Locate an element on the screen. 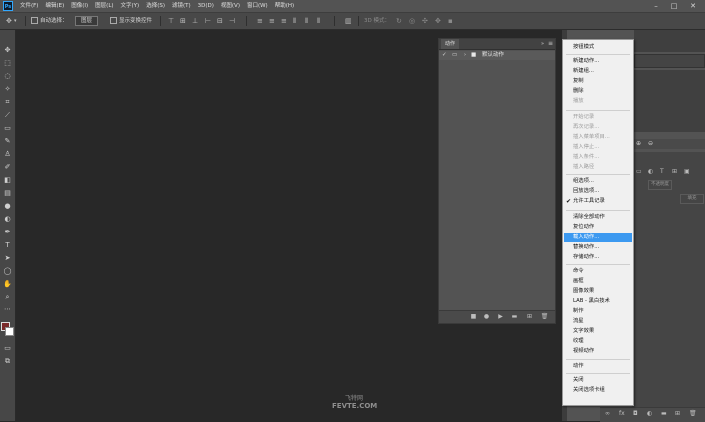 The image size is (705, 422). shape-filter-icon: ⊞ is located at coordinates (674, 172).